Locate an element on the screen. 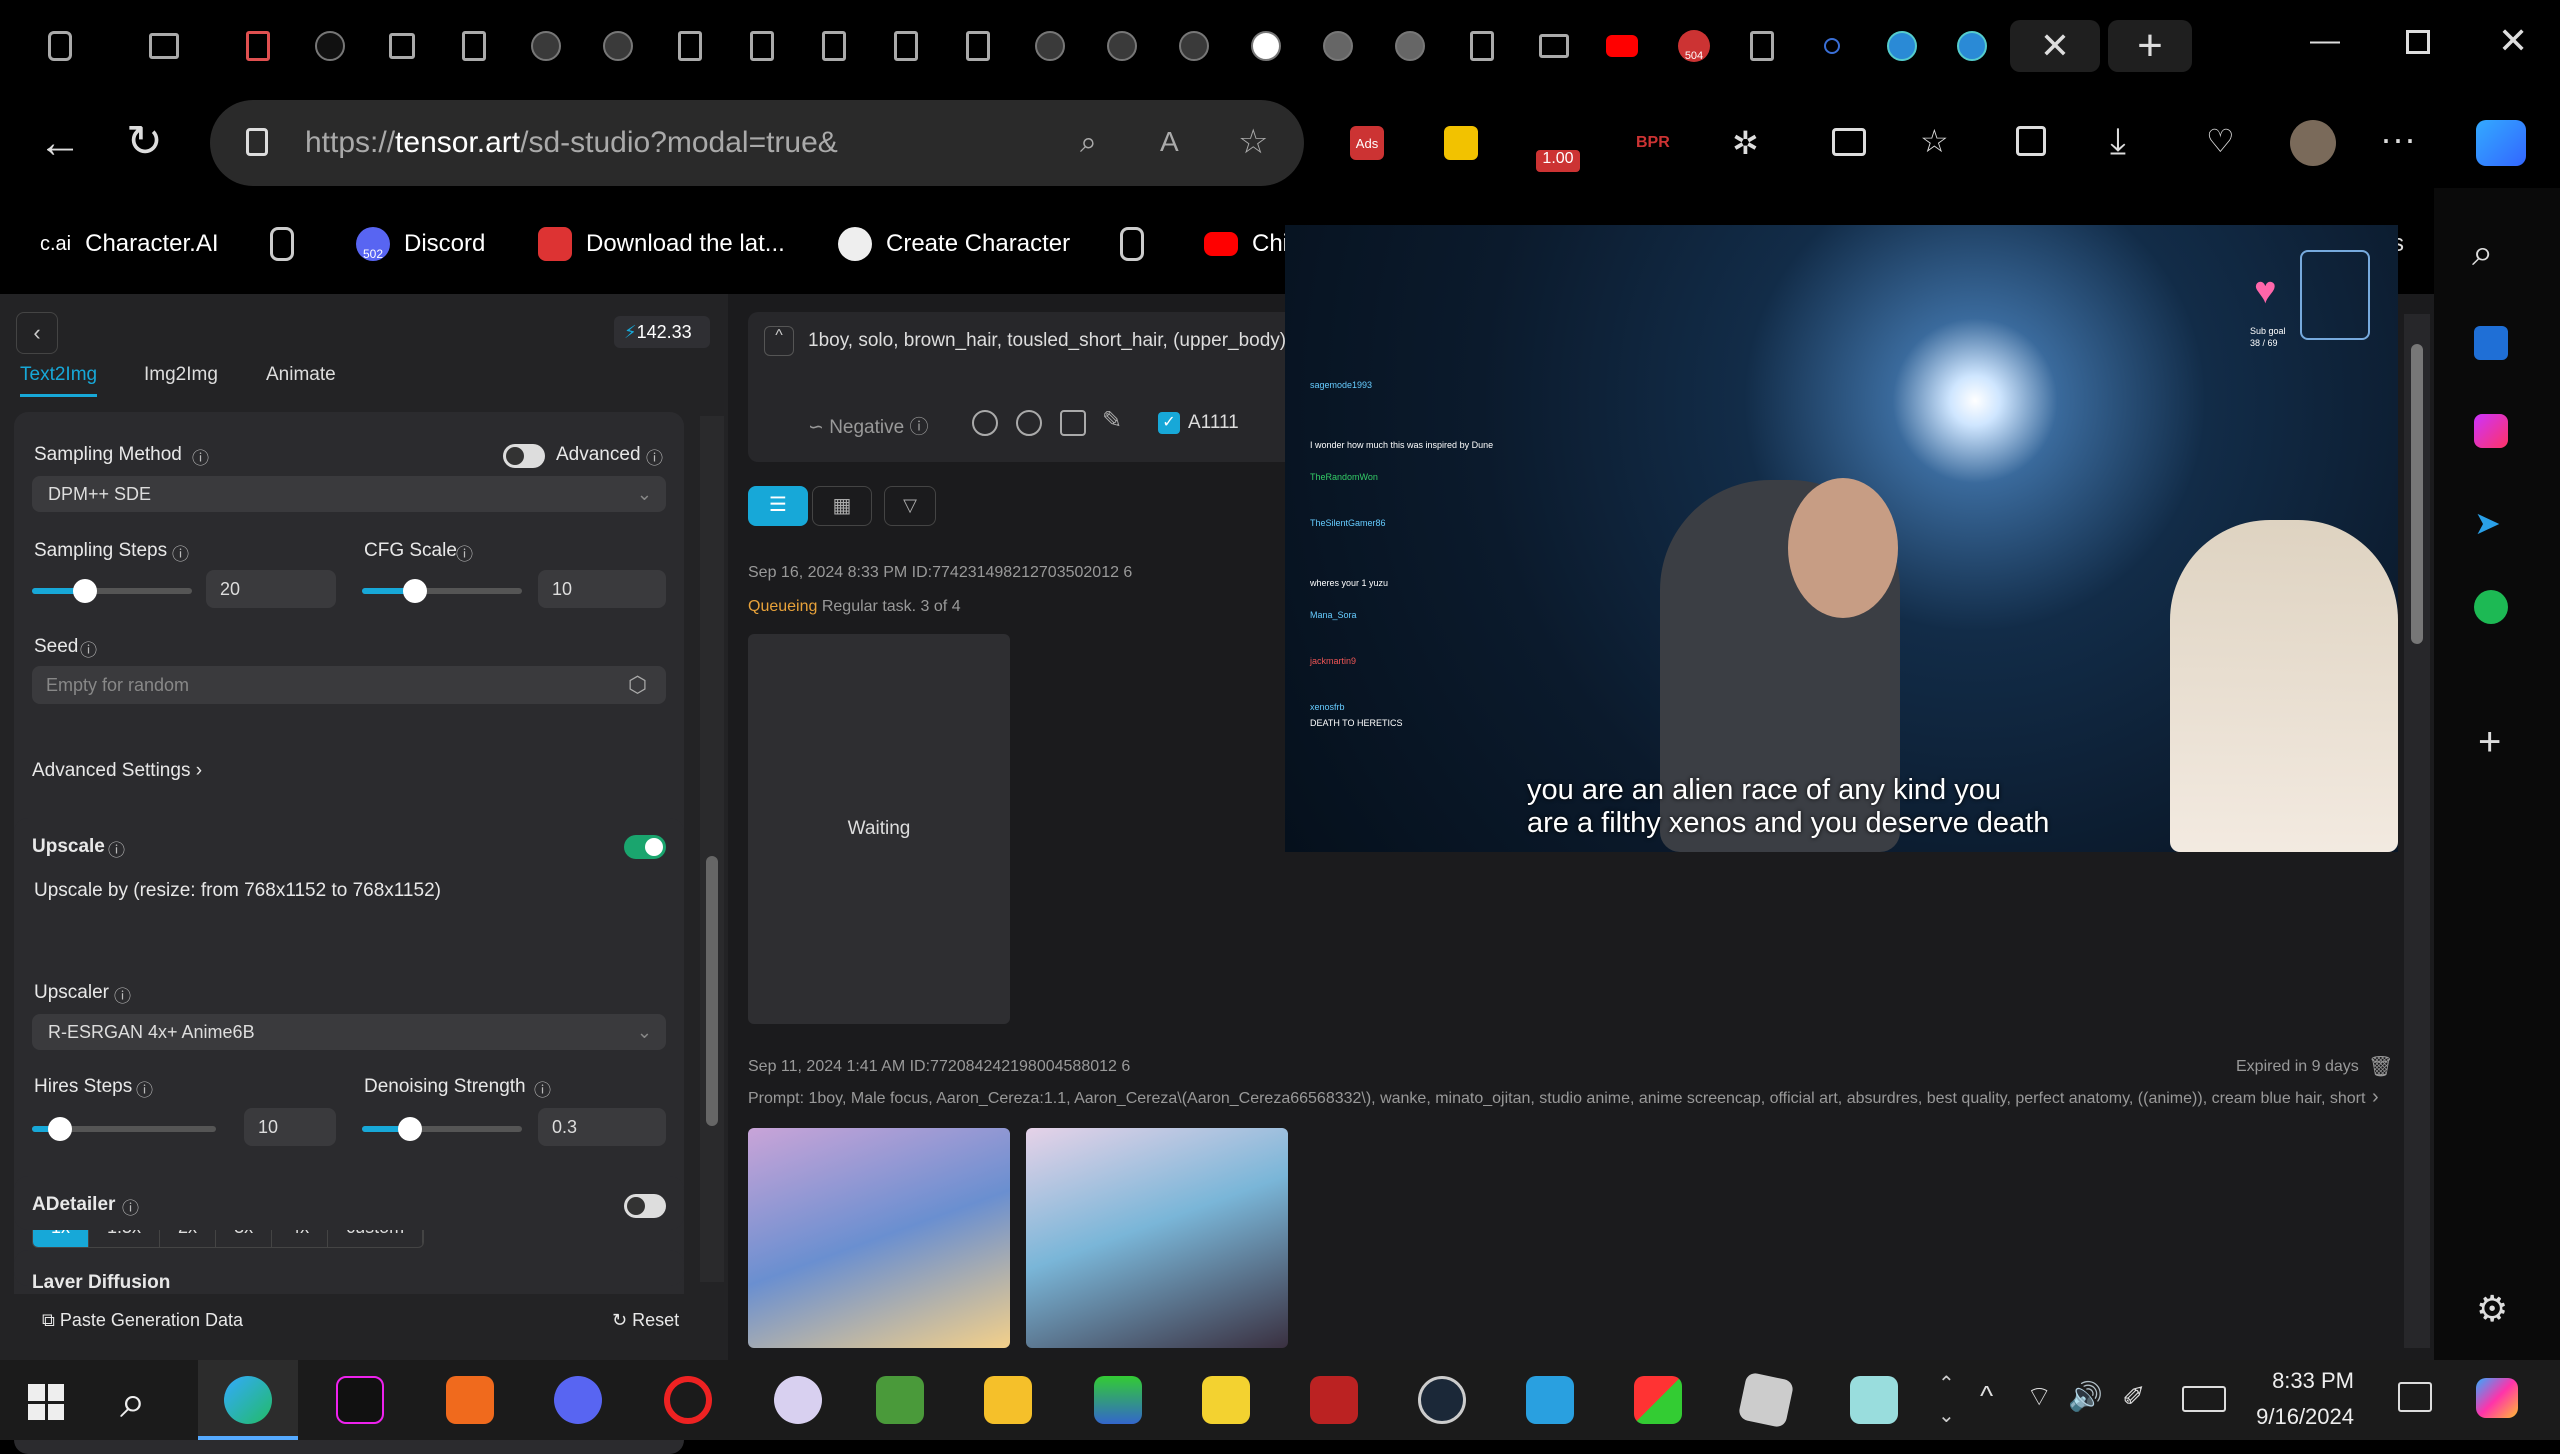 This screenshot has width=2560, height=1454. hires-steps-input: 10 is located at coordinates (290, 1127).